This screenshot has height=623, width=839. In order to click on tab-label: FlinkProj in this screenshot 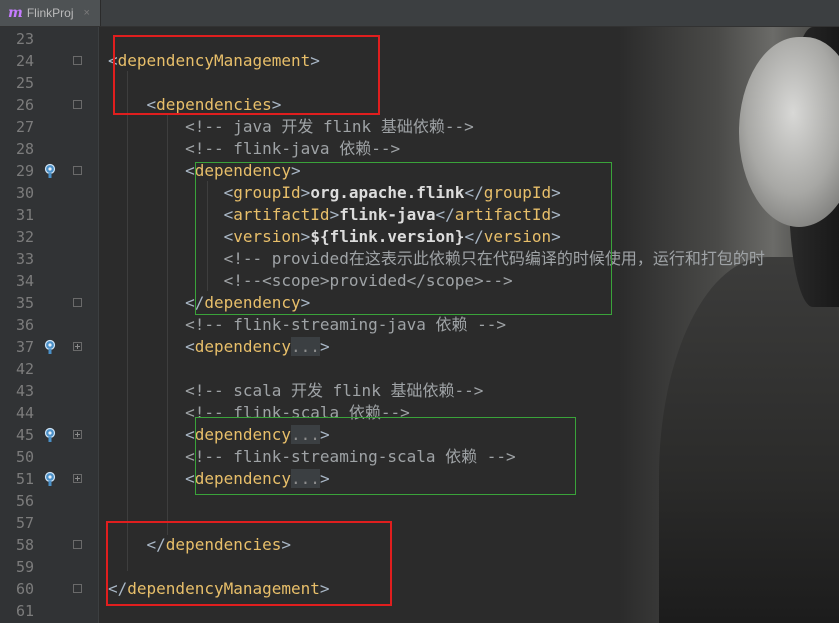, I will do `click(50, 13)`.